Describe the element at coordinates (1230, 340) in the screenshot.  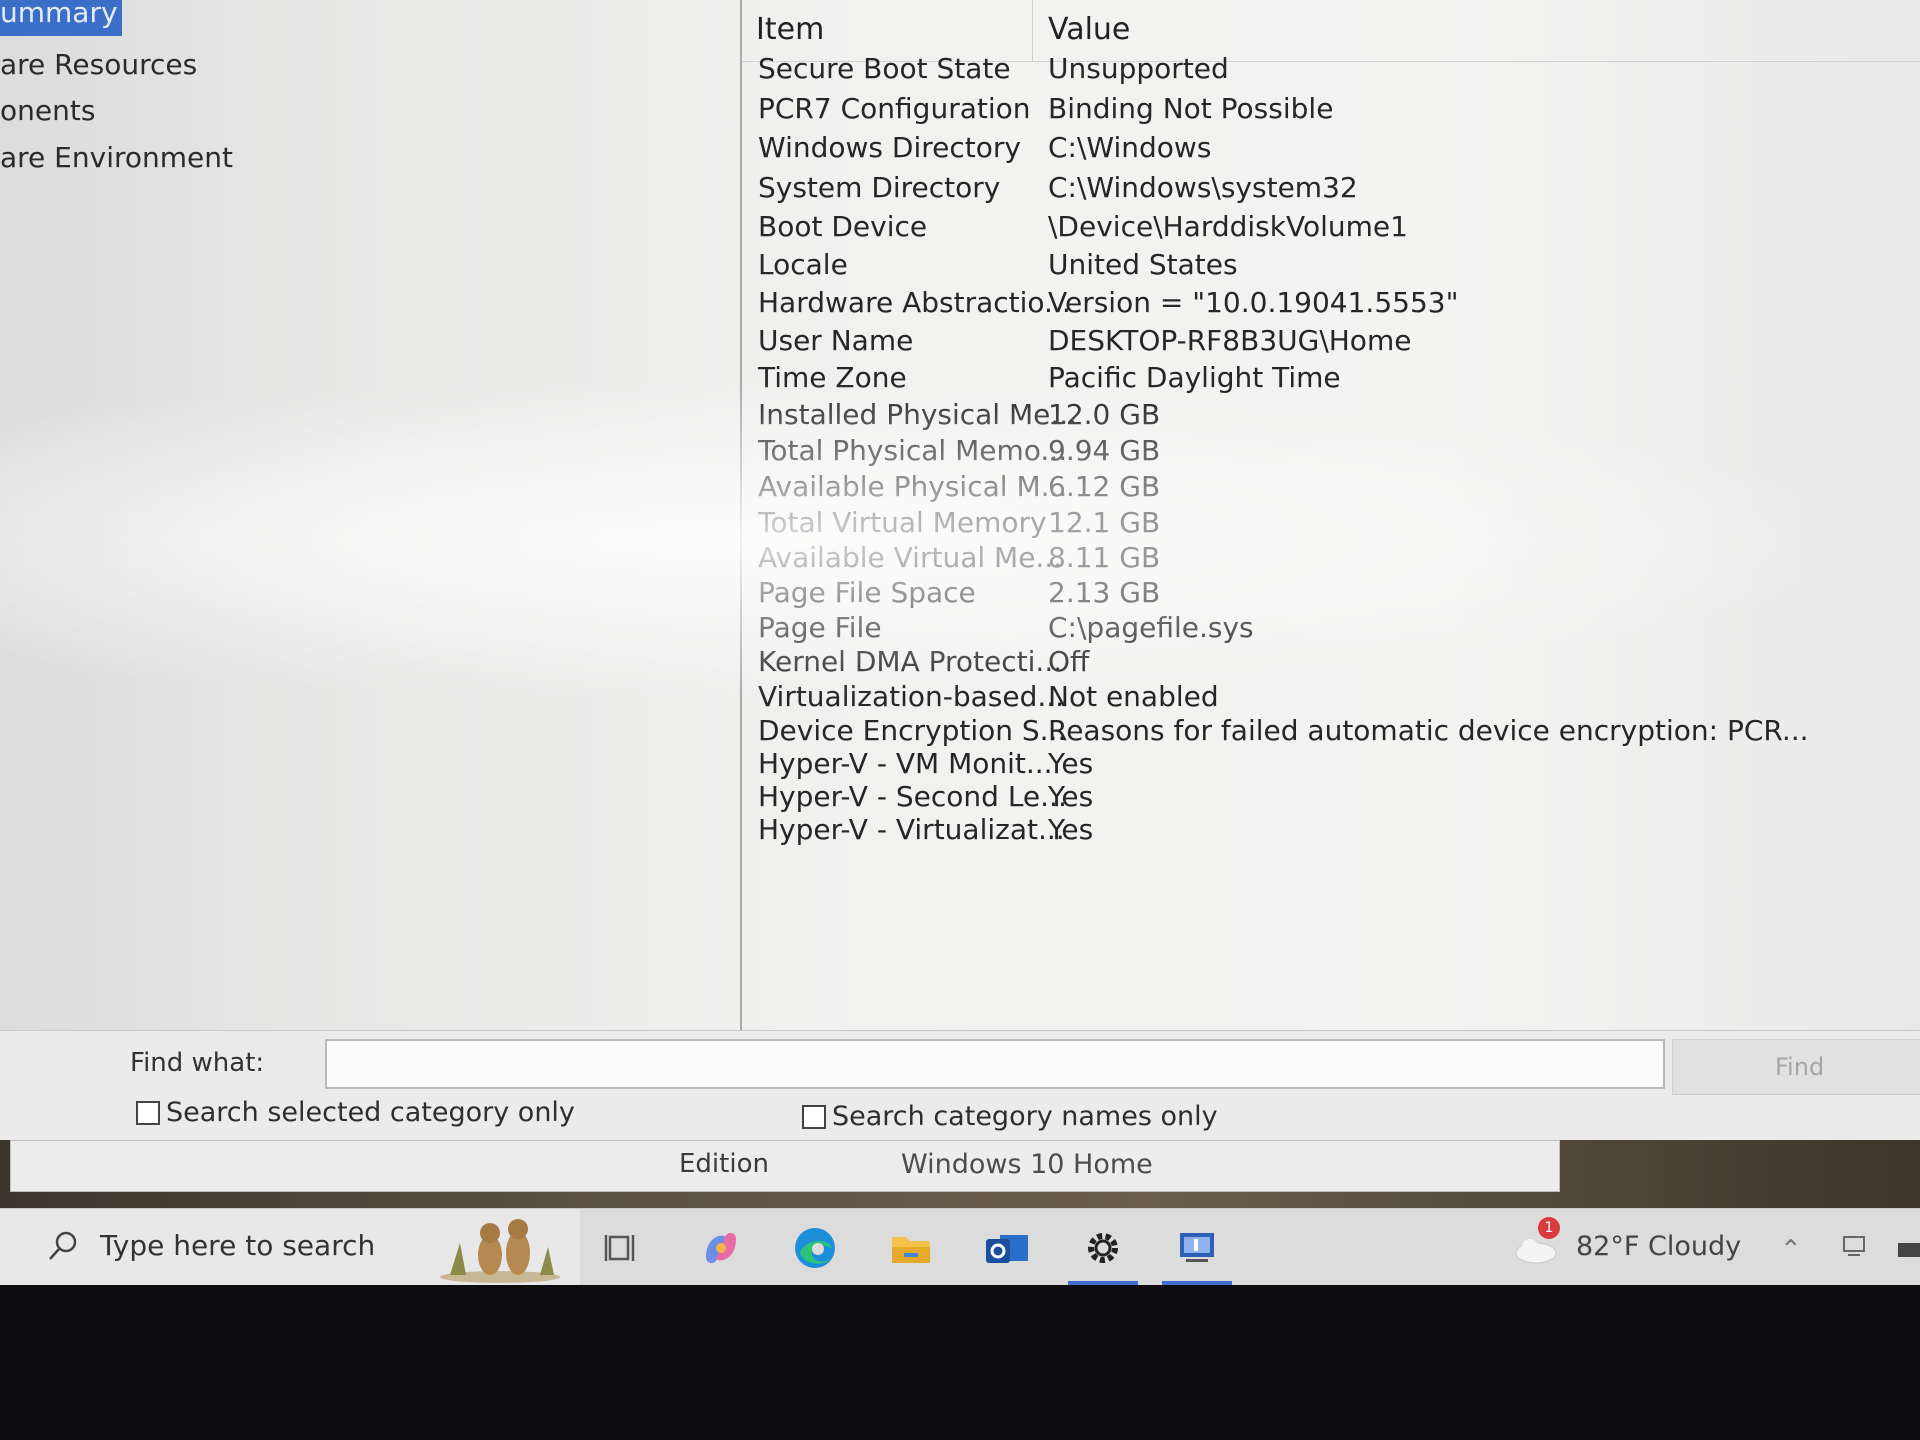
I see `row-value: DESKTOP-RF8B3UG\Home` at that location.